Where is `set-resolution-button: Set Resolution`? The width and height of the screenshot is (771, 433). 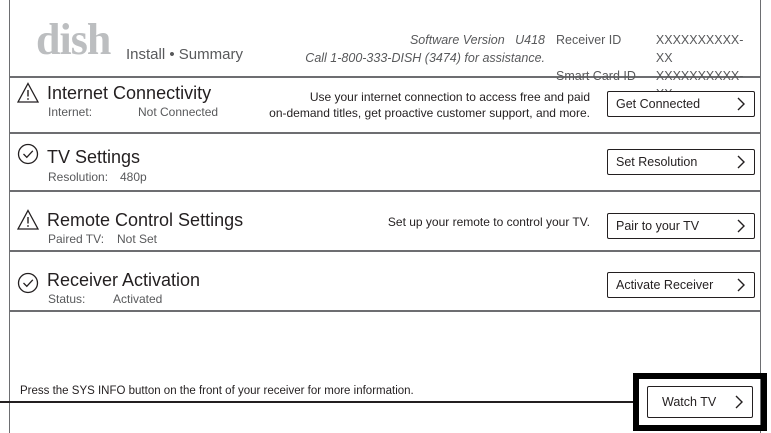 set-resolution-button: Set Resolution is located at coordinates (681, 162).